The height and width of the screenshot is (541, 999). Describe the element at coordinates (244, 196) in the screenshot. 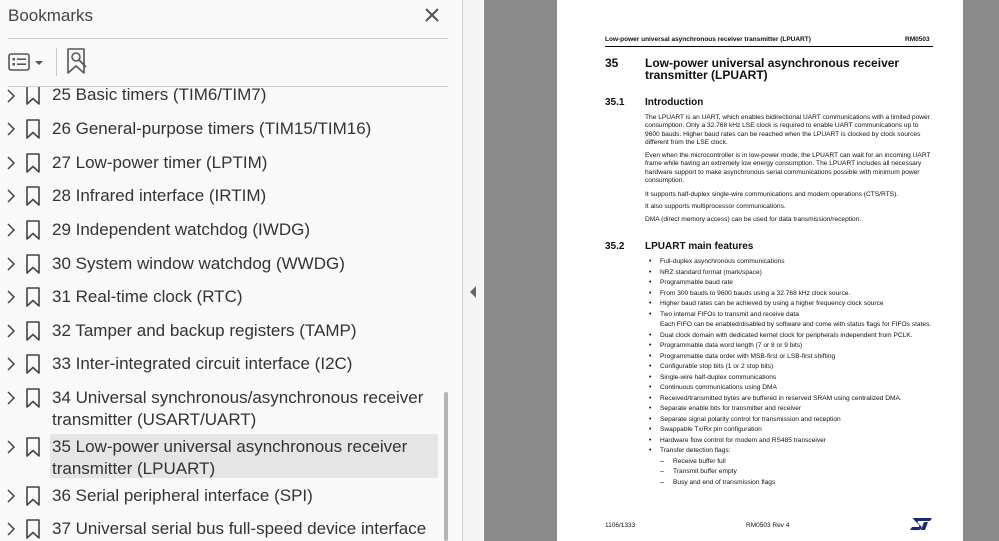

I see `bookmark-label: 28 Infrared interface (IRTIM)` at that location.